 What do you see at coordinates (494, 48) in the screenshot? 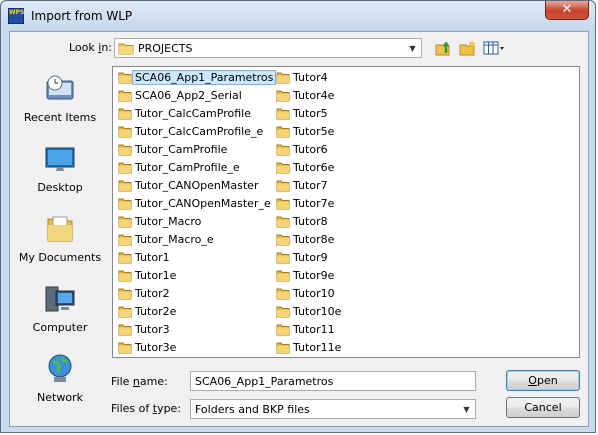
I see `view-menu-icon` at bounding box center [494, 48].